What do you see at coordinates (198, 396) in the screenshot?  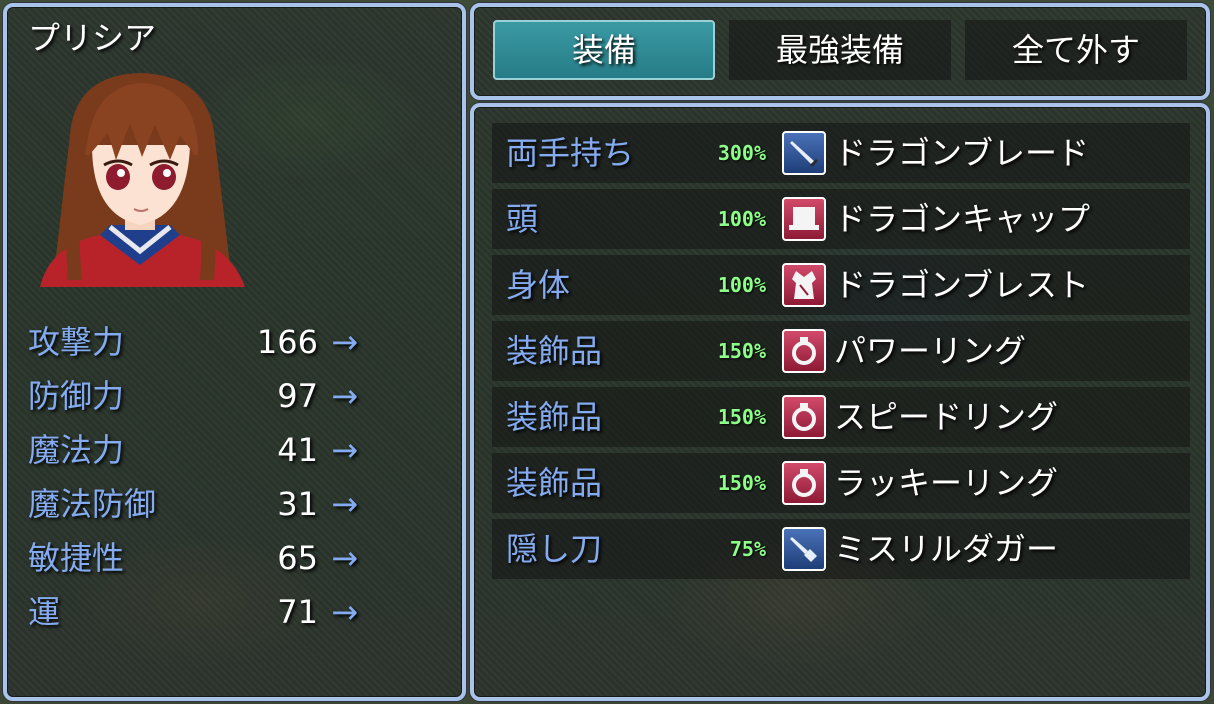 I see `stat-row-defense: 防御力 97 →` at bounding box center [198, 396].